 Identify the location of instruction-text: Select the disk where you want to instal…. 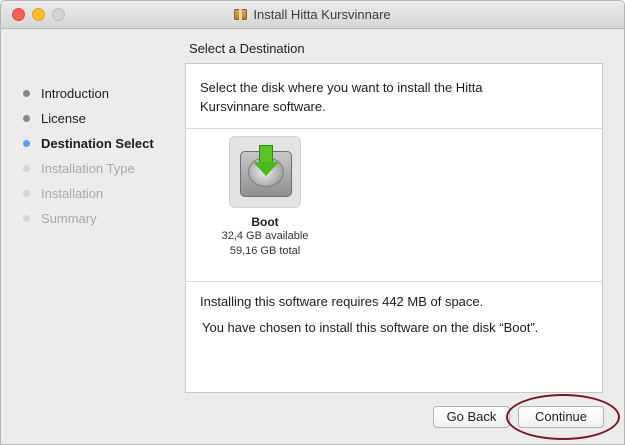
(395, 97).